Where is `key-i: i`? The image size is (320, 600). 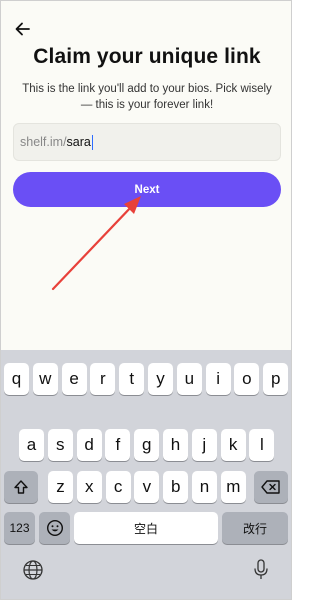 key-i: i is located at coordinates (218, 379).